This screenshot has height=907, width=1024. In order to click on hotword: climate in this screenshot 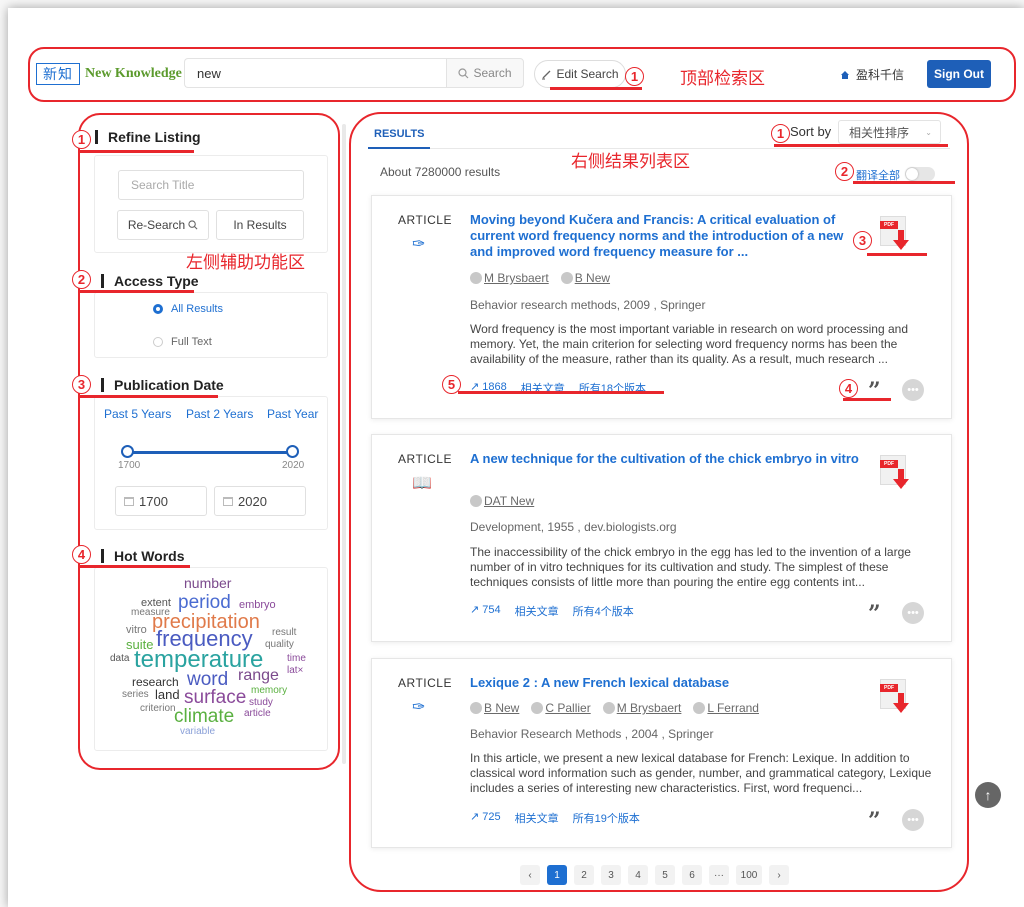, I will do `click(204, 716)`.